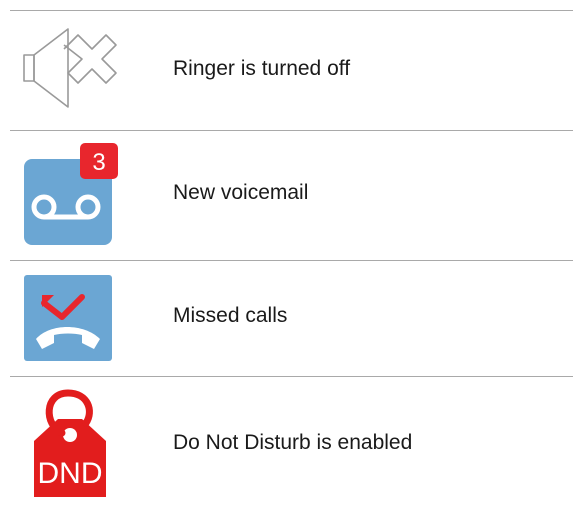  Describe the element at coordinates (241, 192) in the screenshot. I see `legend-label: New voicemail` at that location.